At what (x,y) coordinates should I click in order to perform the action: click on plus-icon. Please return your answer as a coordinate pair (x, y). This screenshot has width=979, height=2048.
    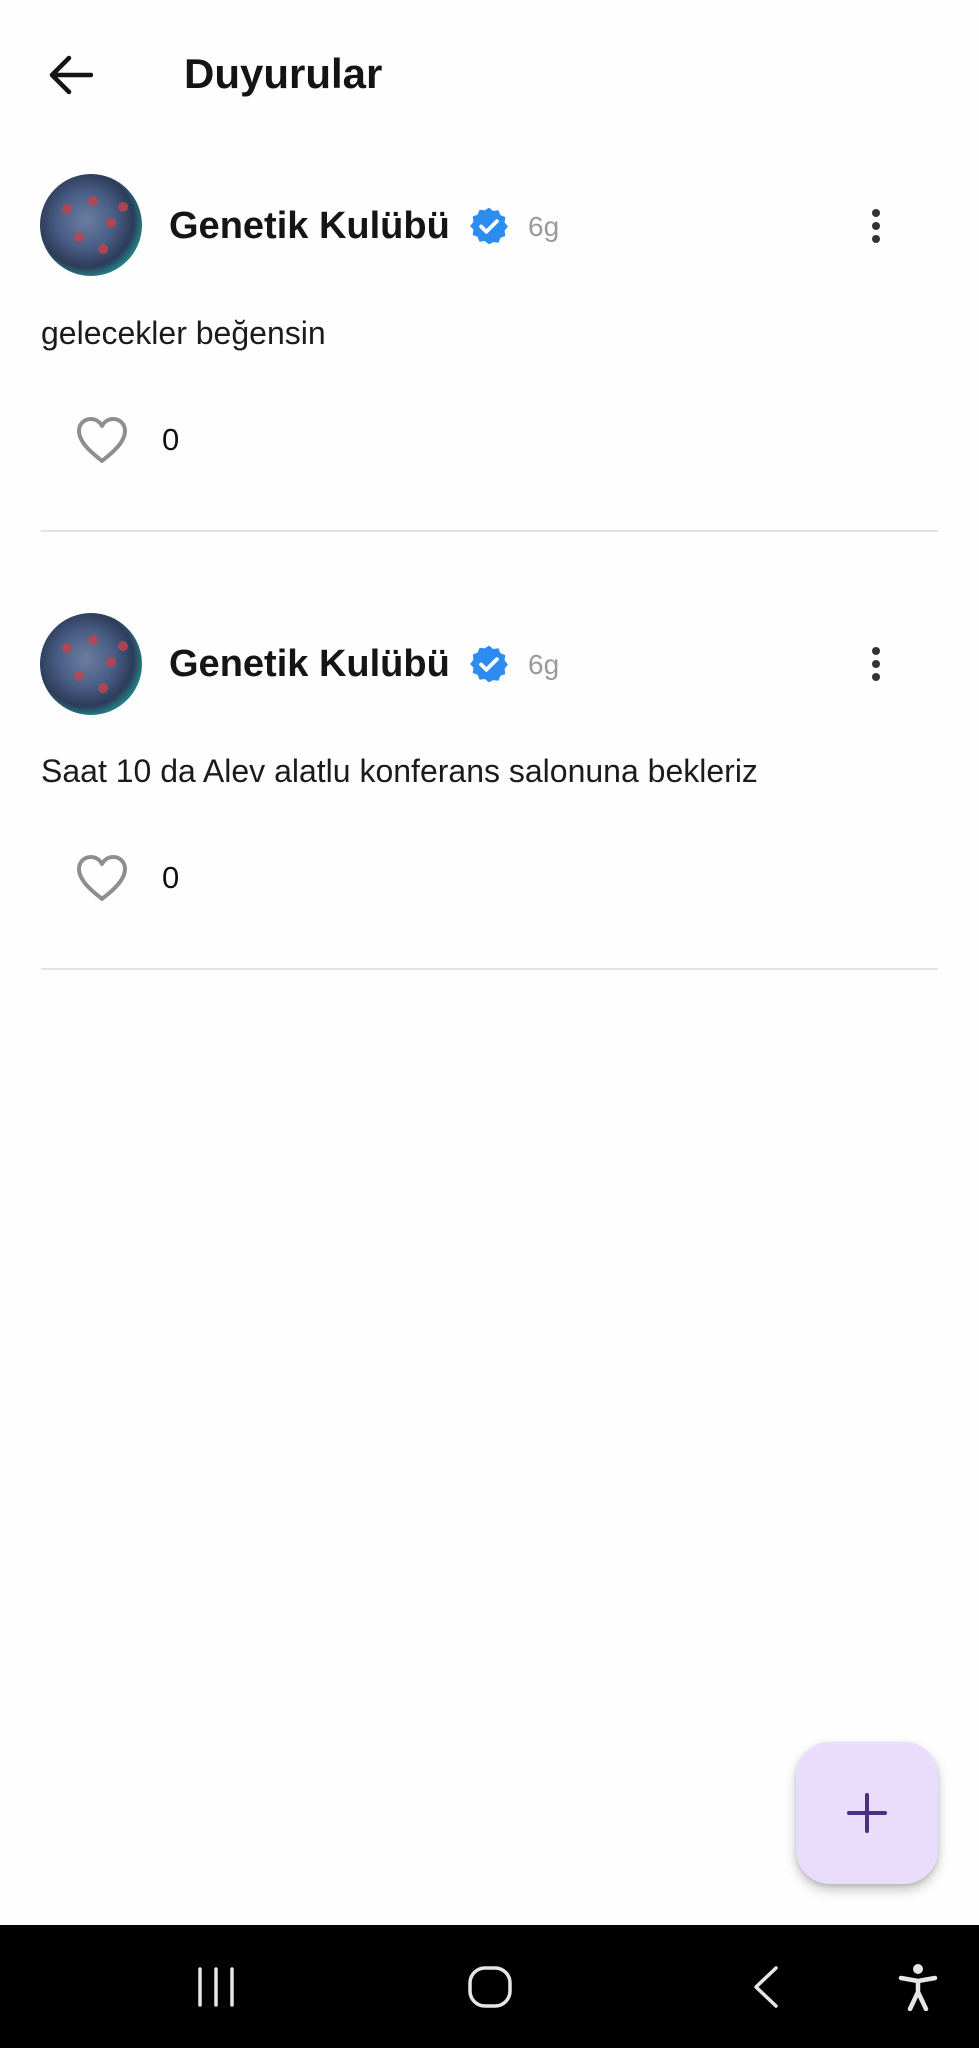
    Looking at the image, I should click on (867, 1813).